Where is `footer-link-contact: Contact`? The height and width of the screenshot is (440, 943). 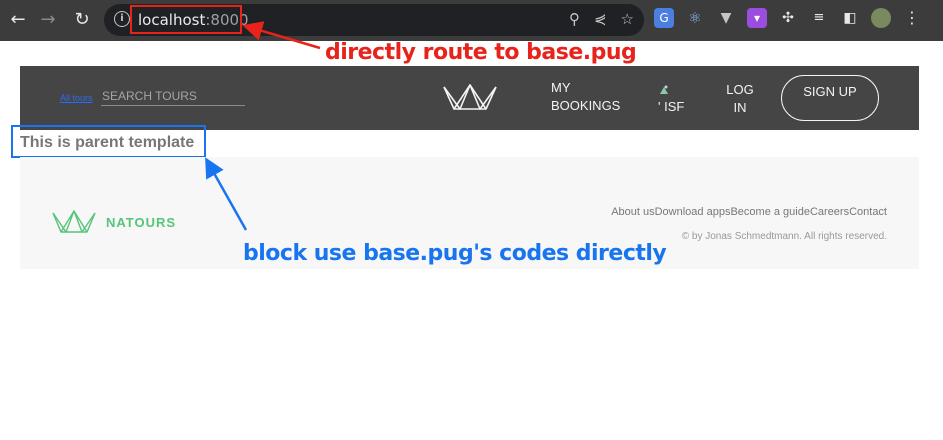
footer-link-contact: Contact is located at coordinates (868, 212).